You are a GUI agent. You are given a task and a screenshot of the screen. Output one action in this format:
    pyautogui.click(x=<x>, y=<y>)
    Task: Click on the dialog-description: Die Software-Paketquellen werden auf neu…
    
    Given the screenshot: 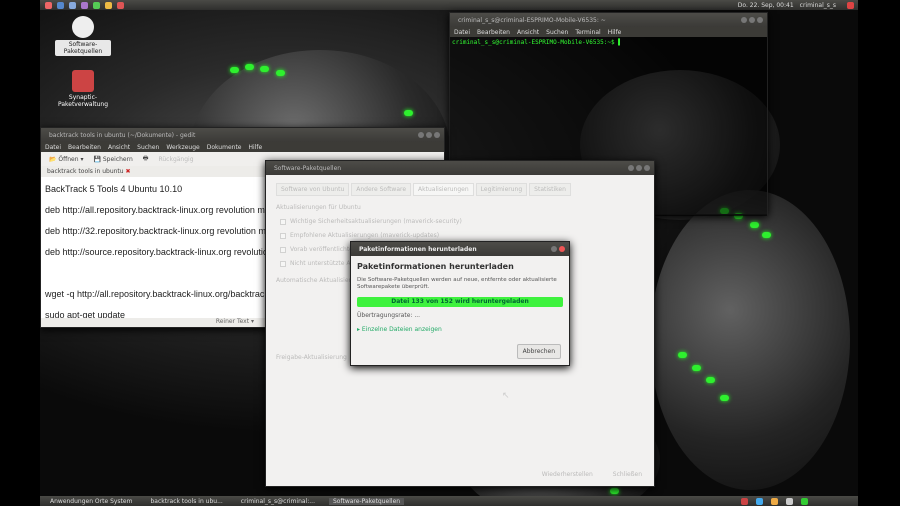 What is the action you would take?
    pyautogui.click(x=457, y=283)
    